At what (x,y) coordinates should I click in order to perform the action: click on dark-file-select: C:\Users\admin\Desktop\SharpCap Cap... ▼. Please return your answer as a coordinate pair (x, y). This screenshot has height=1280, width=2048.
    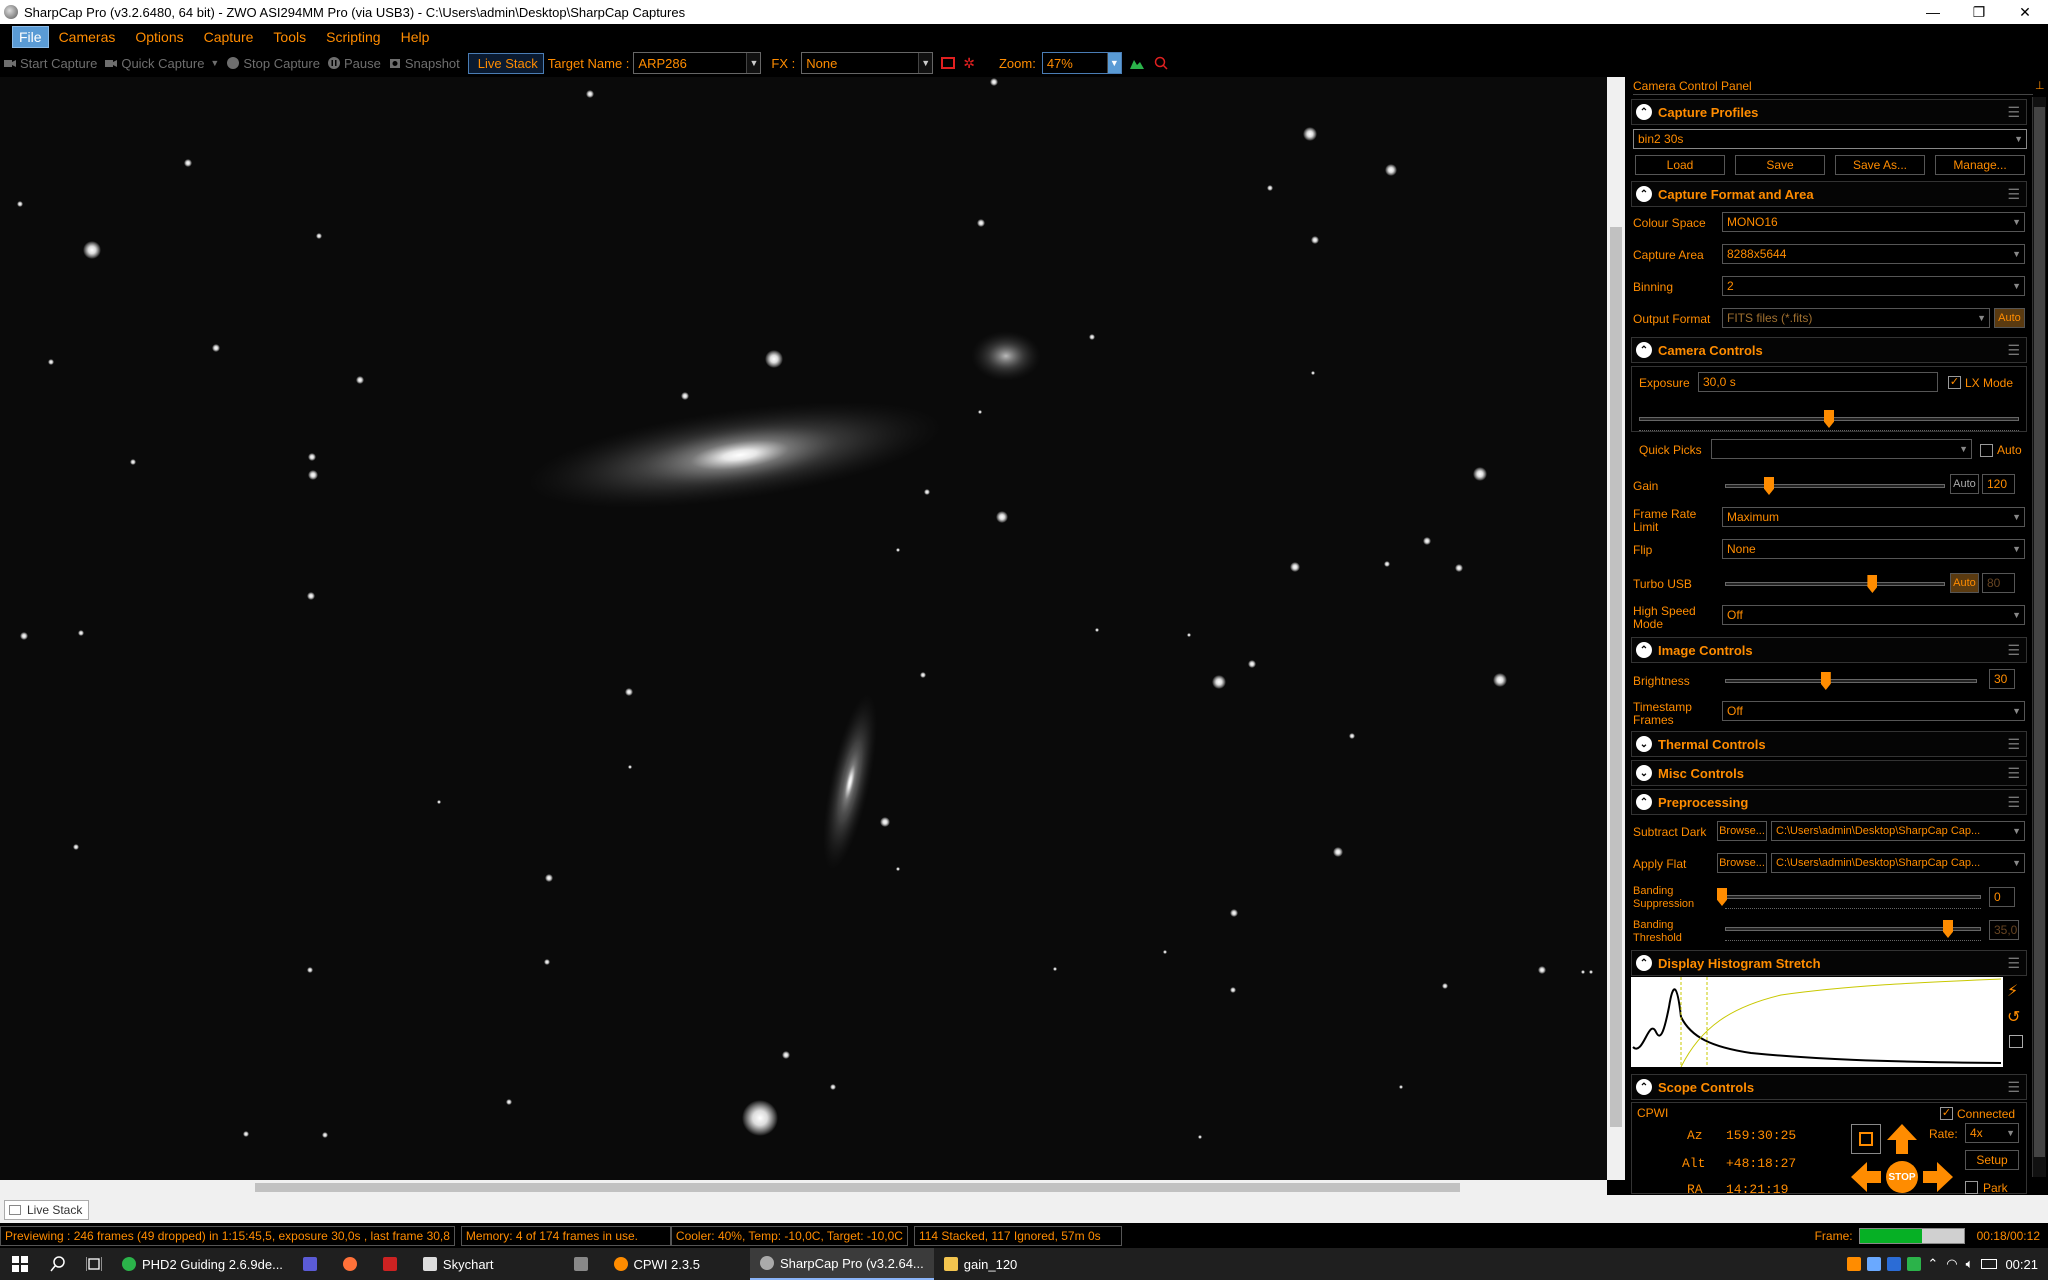
    Looking at the image, I should click on (1898, 831).